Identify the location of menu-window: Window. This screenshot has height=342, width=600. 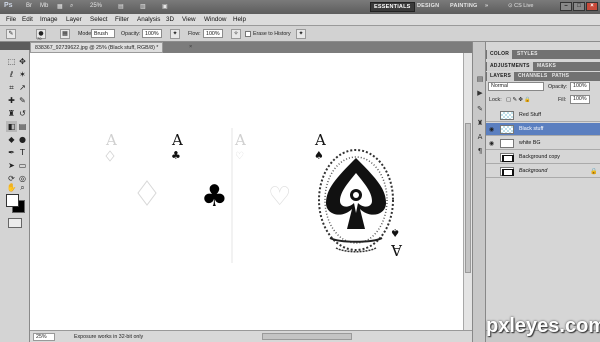
(215, 19).